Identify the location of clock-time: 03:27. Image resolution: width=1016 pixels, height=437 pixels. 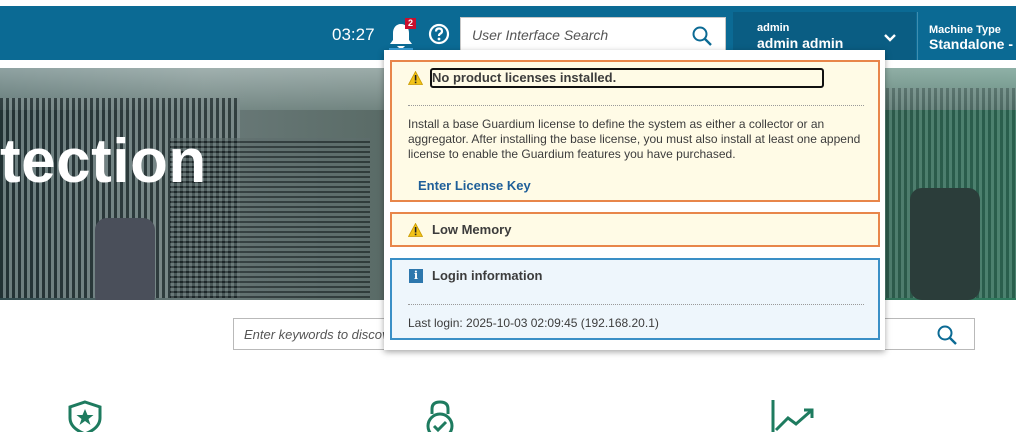
(353, 34).